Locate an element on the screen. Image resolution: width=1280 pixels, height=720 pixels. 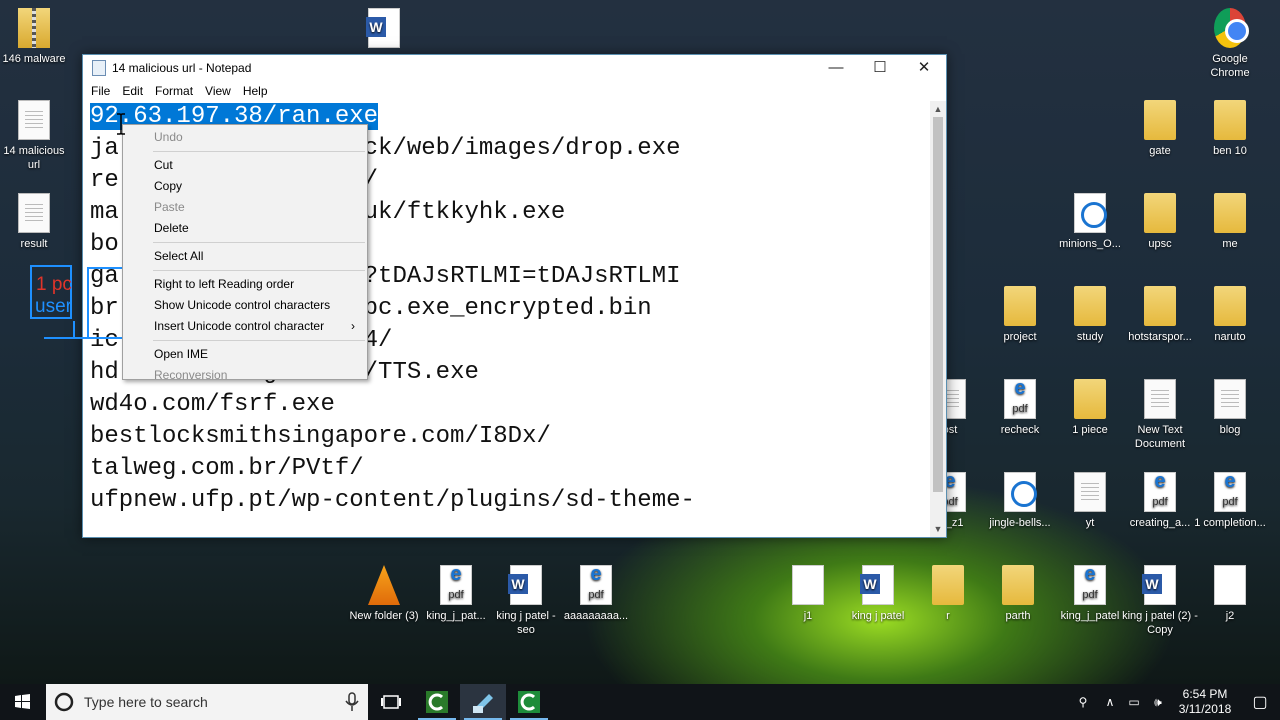
search-input: Type here to search is located at coordinates (211, 702).